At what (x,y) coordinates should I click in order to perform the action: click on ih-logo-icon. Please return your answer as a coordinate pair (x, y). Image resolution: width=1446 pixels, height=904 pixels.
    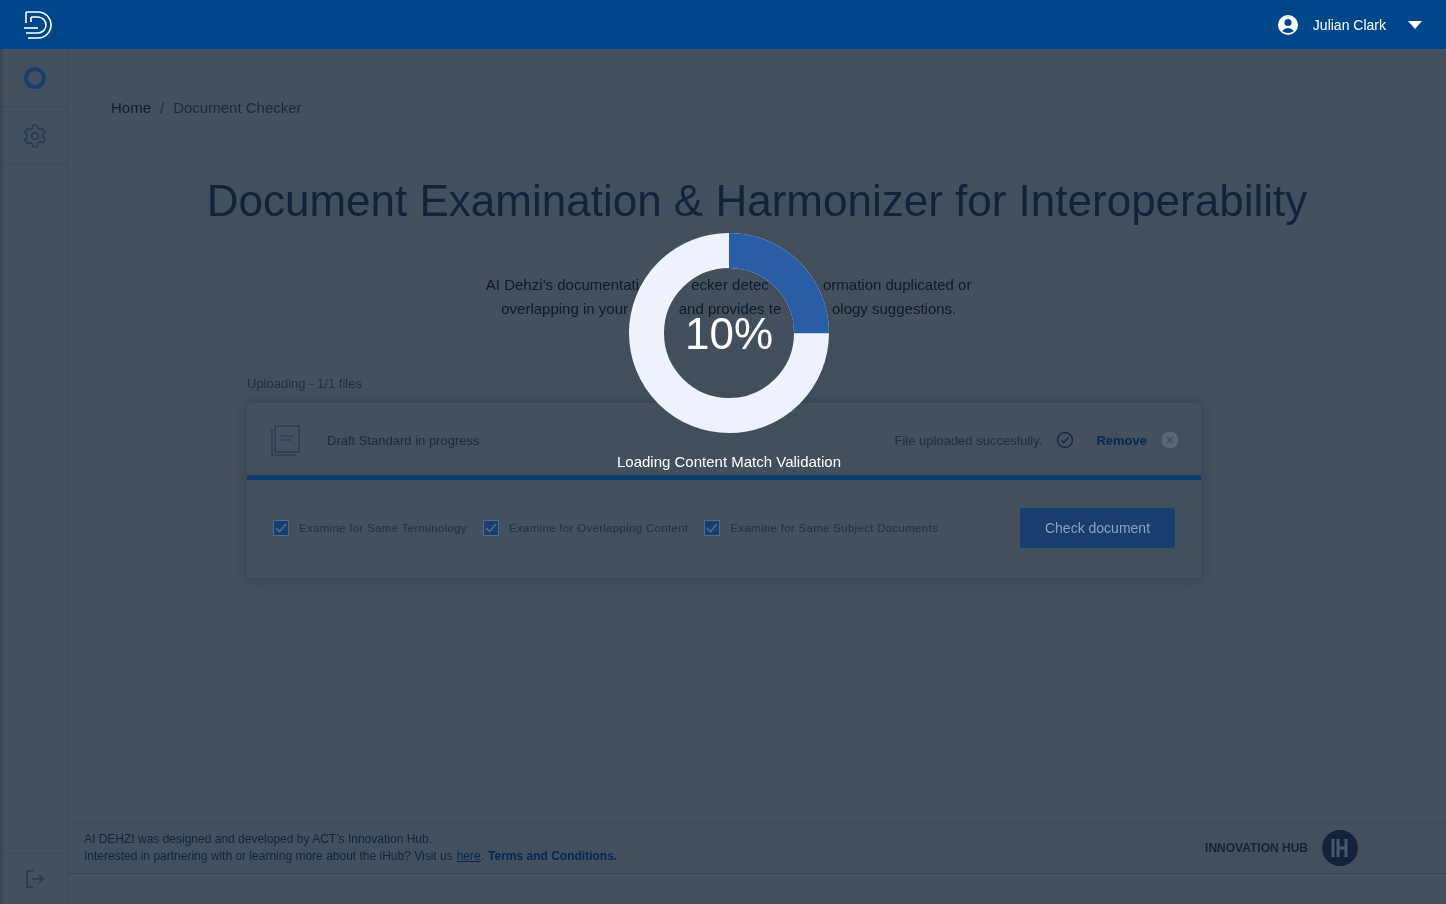
    Looking at the image, I should click on (1340, 848).